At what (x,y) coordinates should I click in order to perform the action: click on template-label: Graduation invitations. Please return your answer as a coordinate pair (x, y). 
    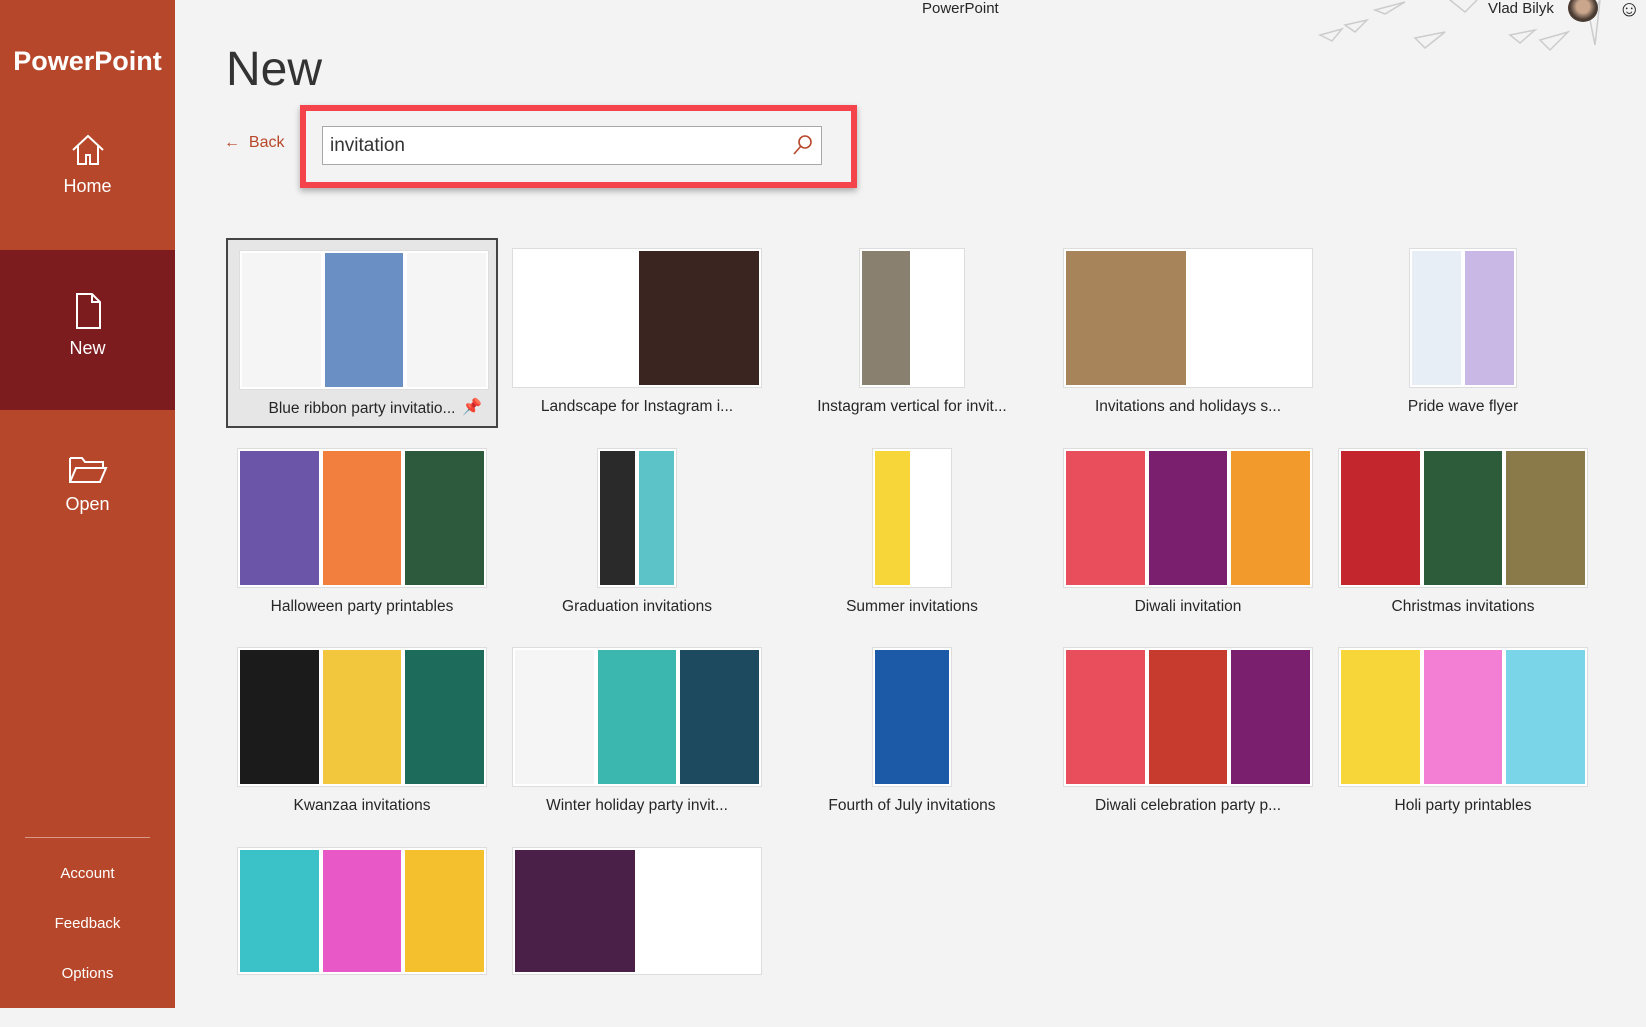
    Looking at the image, I should click on (637, 606).